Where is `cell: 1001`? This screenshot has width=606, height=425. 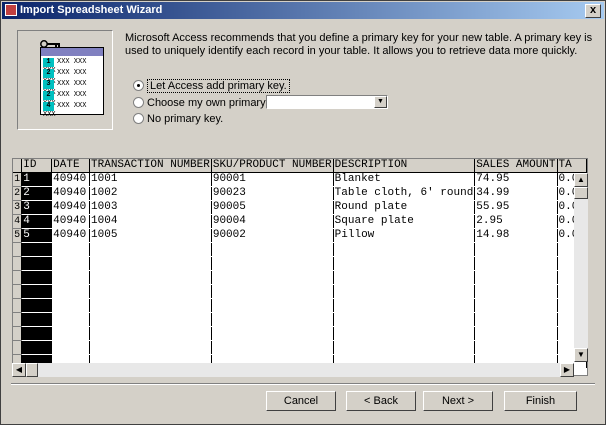
cell: 1001 is located at coordinates (150, 179).